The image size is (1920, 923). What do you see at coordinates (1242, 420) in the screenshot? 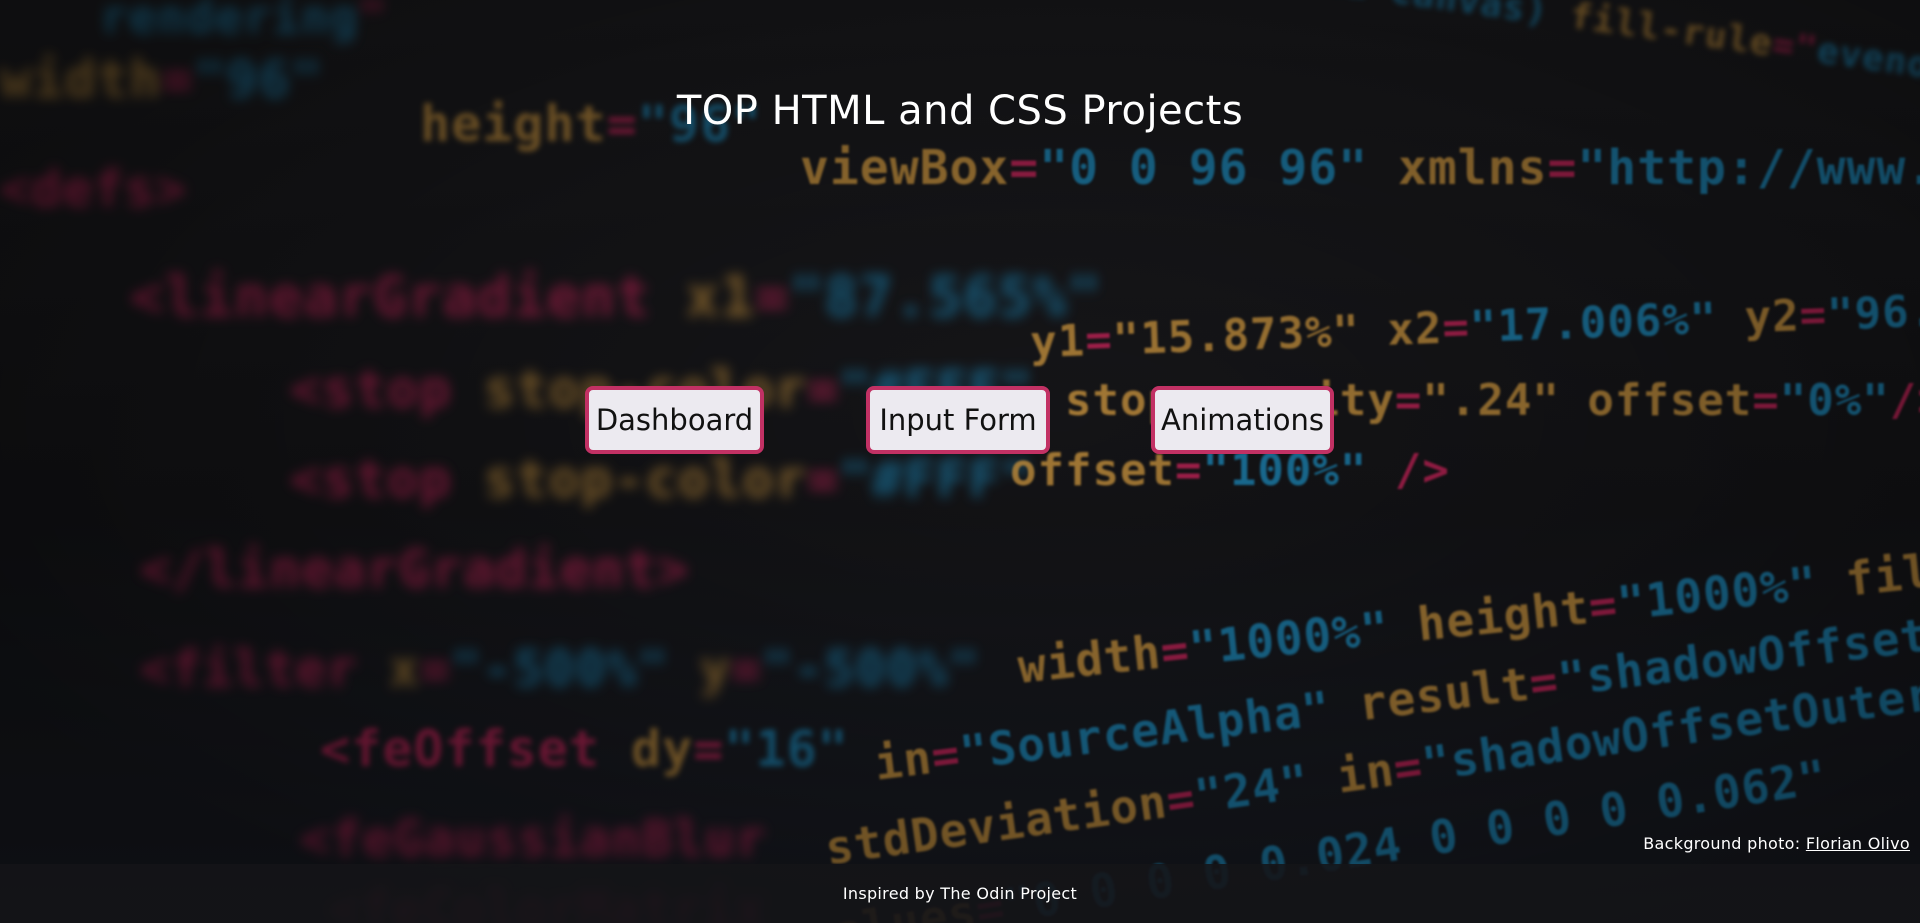
I see `animations-button: Animations` at bounding box center [1242, 420].